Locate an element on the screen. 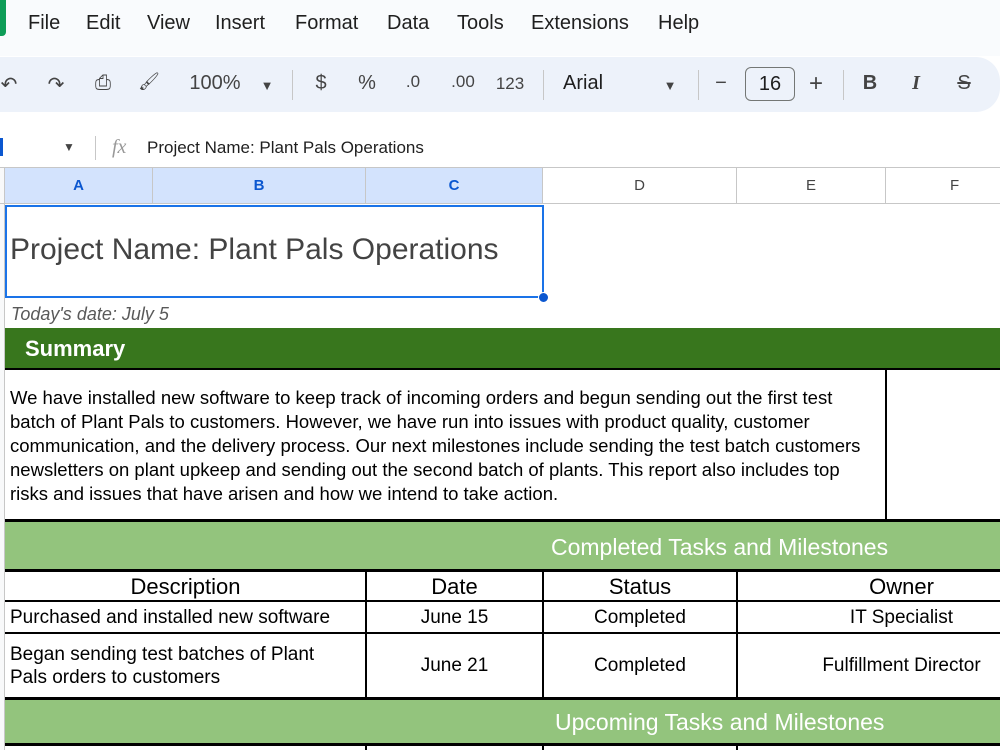  row1-description: Purchased and installed new software is located at coordinates (170, 617).